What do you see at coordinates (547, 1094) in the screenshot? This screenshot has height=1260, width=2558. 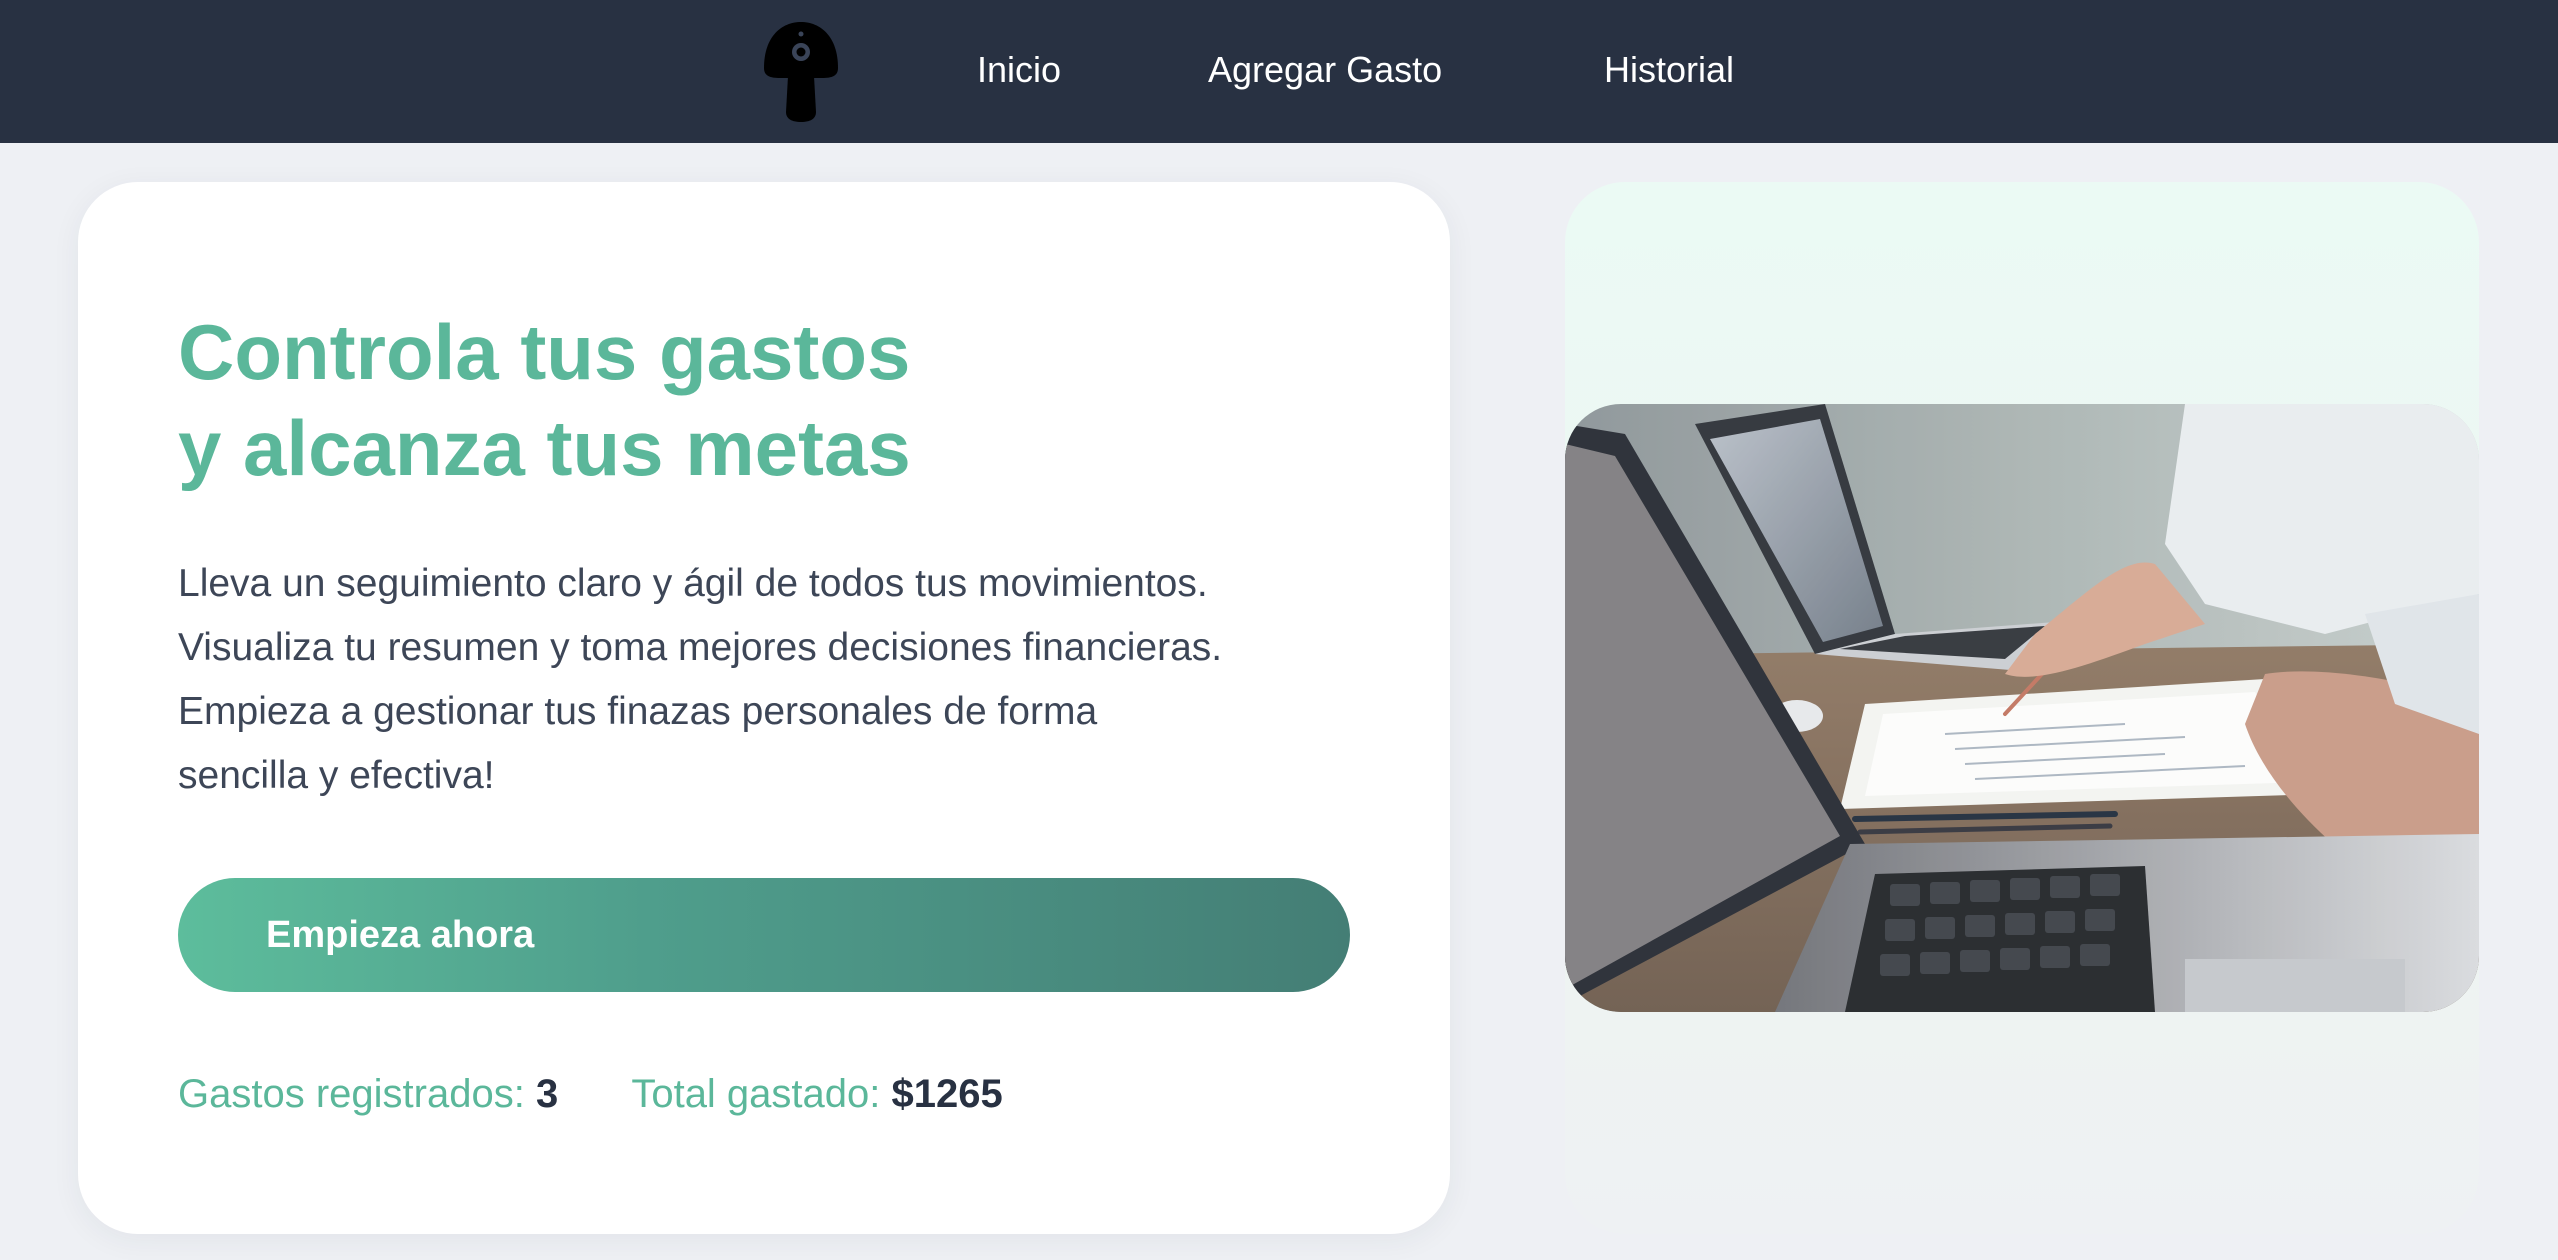 I see `expenses-count-value: 3` at bounding box center [547, 1094].